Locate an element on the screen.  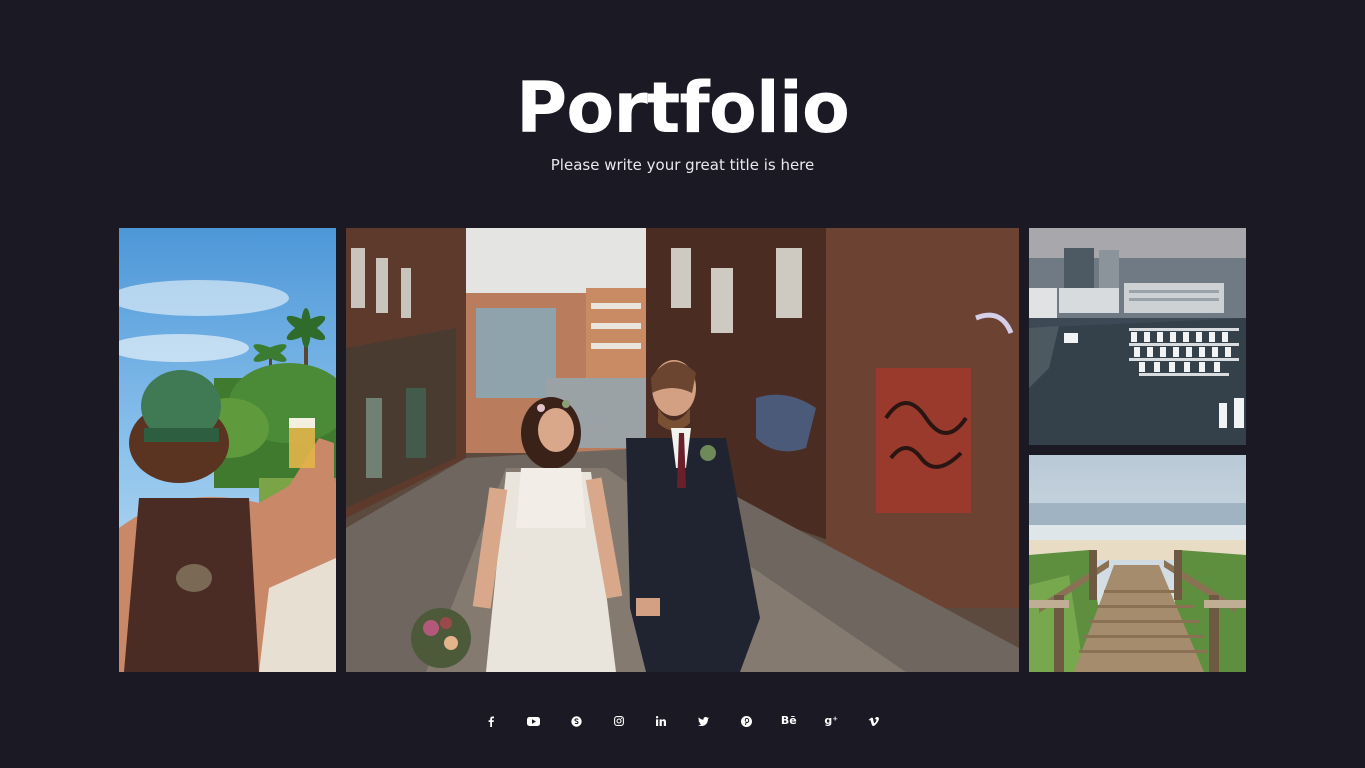
behance-link: Bē is located at coordinates (789, 721).